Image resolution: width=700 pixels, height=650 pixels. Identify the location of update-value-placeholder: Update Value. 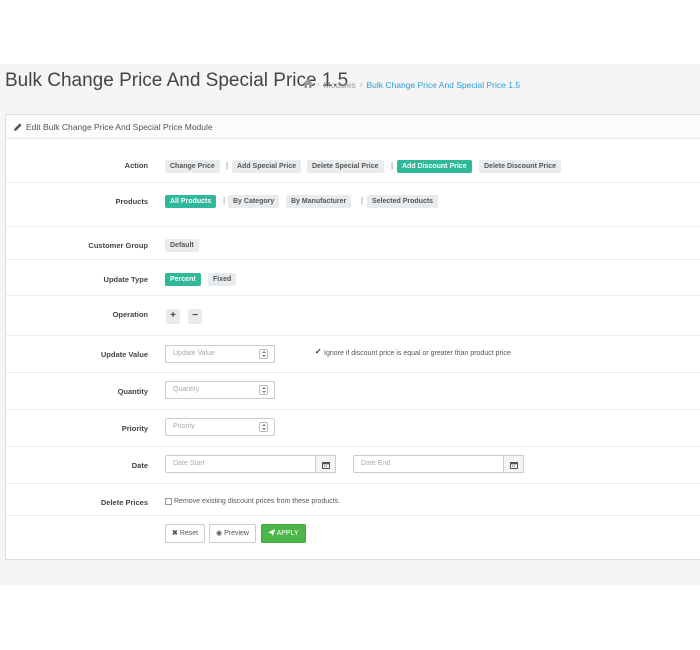
(194, 353).